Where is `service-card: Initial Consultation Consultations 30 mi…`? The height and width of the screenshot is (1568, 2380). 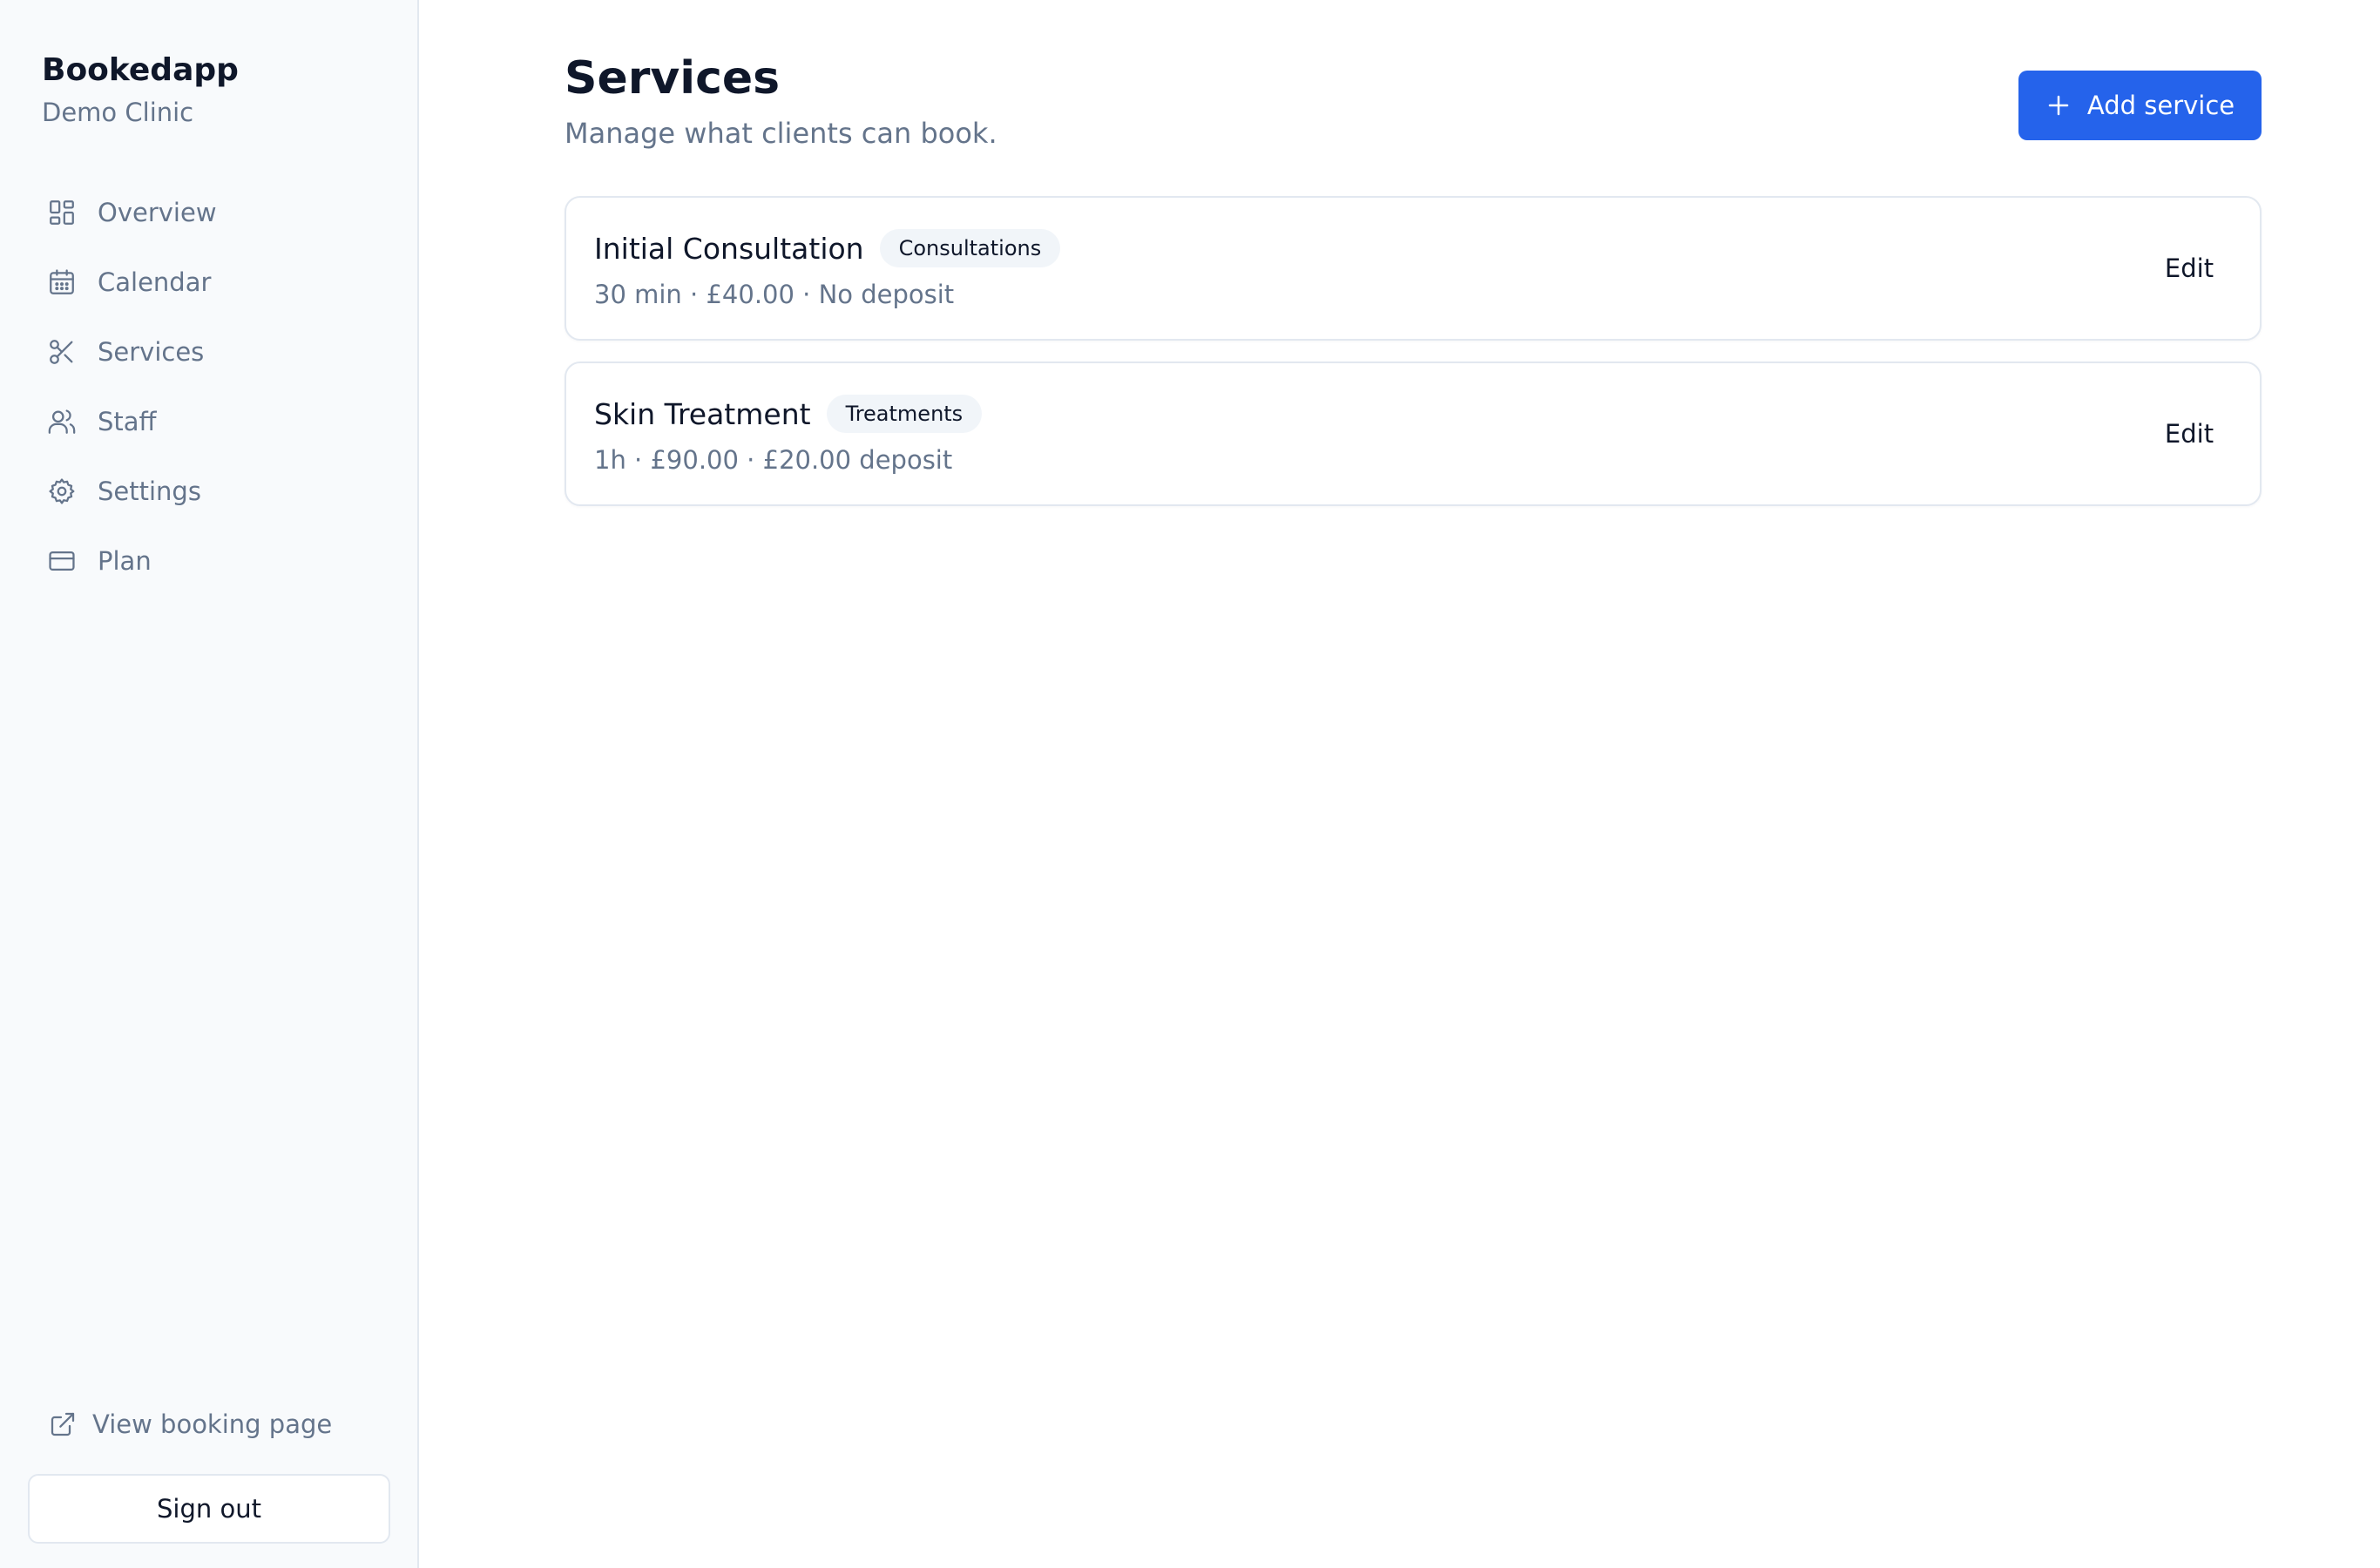 service-card: Initial Consultation Consultations 30 mi… is located at coordinates (1413, 268).